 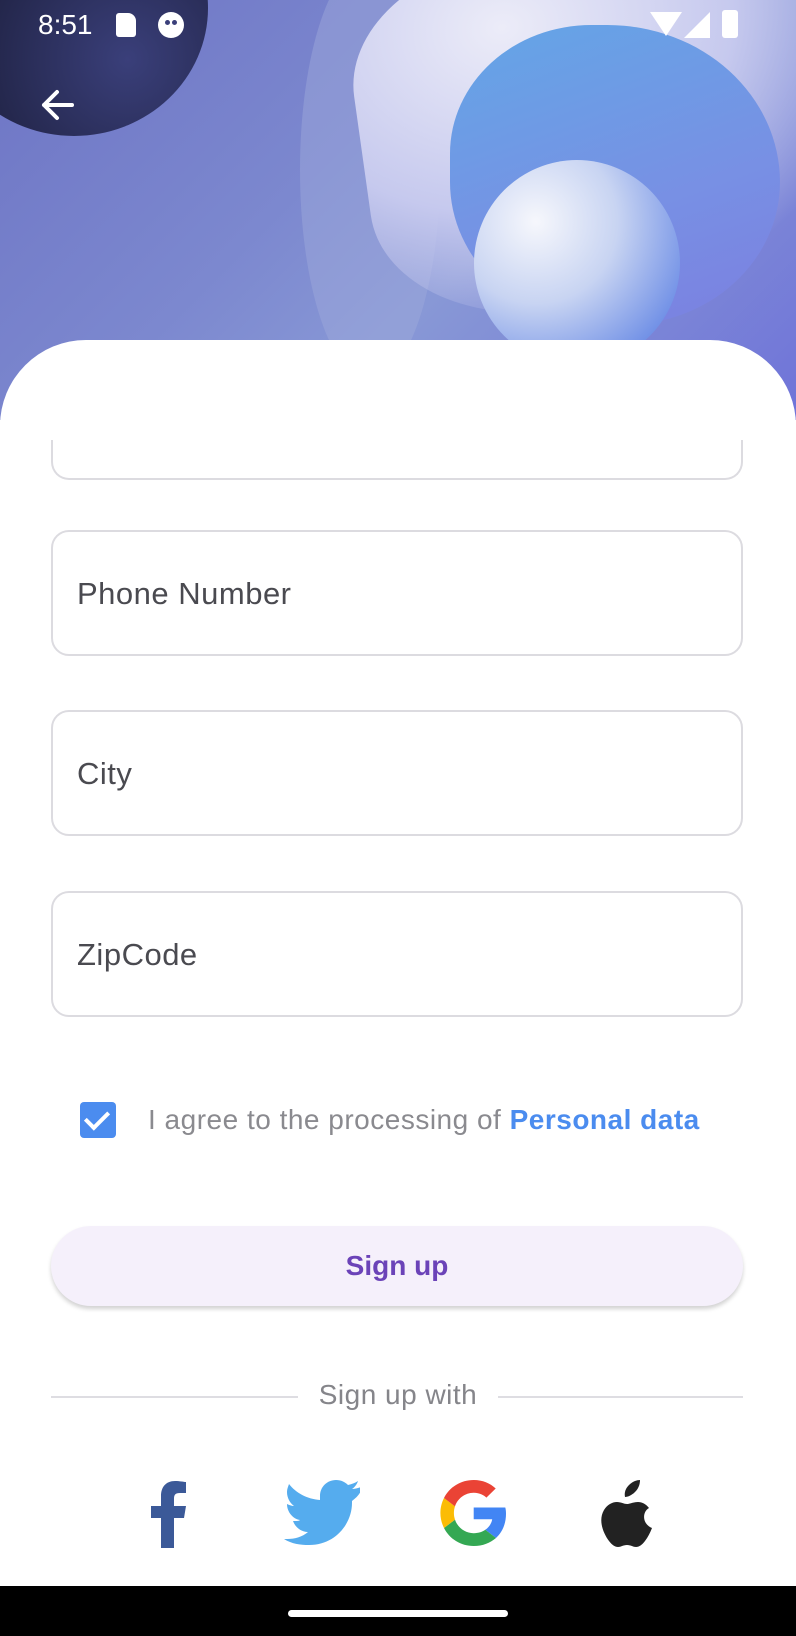 What do you see at coordinates (398, 1613) in the screenshot?
I see `home-handle` at bounding box center [398, 1613].